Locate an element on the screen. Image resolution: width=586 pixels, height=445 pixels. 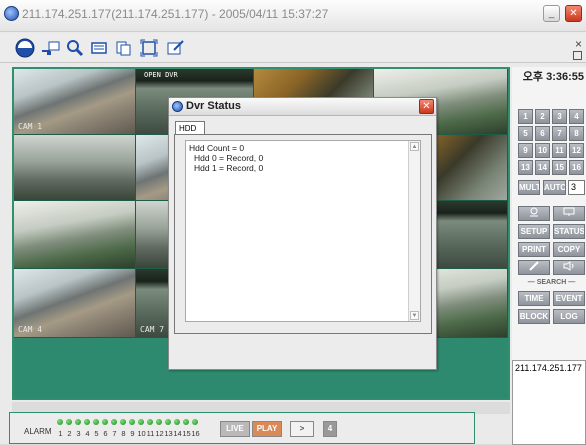
print-button: PRINT is located at coordinates (534, 249).